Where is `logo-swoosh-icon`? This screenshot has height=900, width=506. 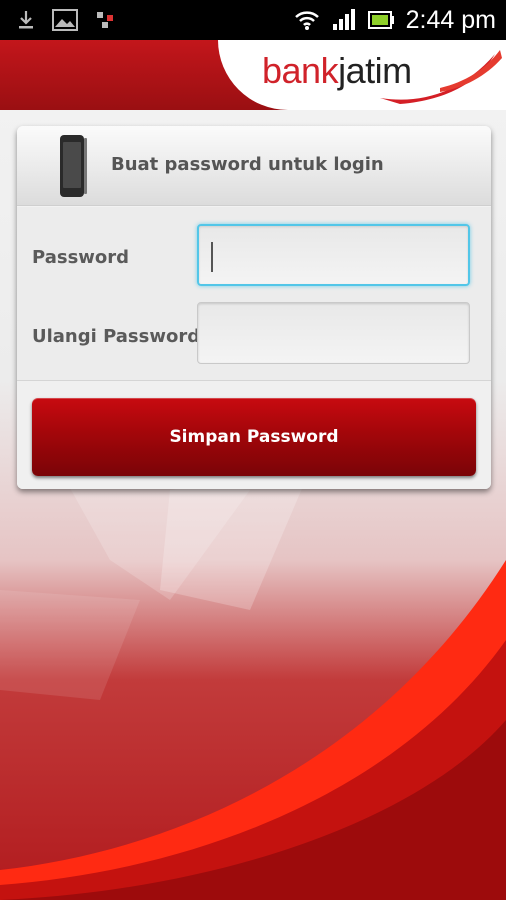 logo-swoosh-icon is located at coordinates (441, 77).